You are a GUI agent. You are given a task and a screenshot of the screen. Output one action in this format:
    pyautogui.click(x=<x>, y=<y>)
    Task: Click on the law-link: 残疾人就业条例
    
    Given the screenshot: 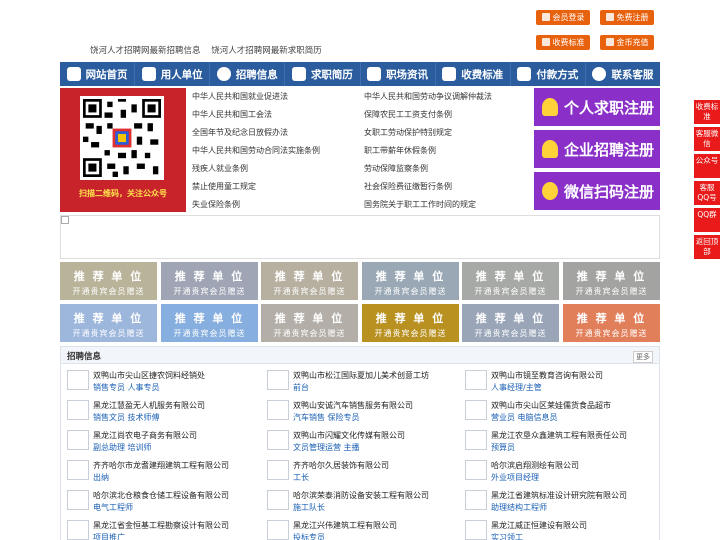 What is the action you would take?
    pyautogui.click(x=220, y=168)
    